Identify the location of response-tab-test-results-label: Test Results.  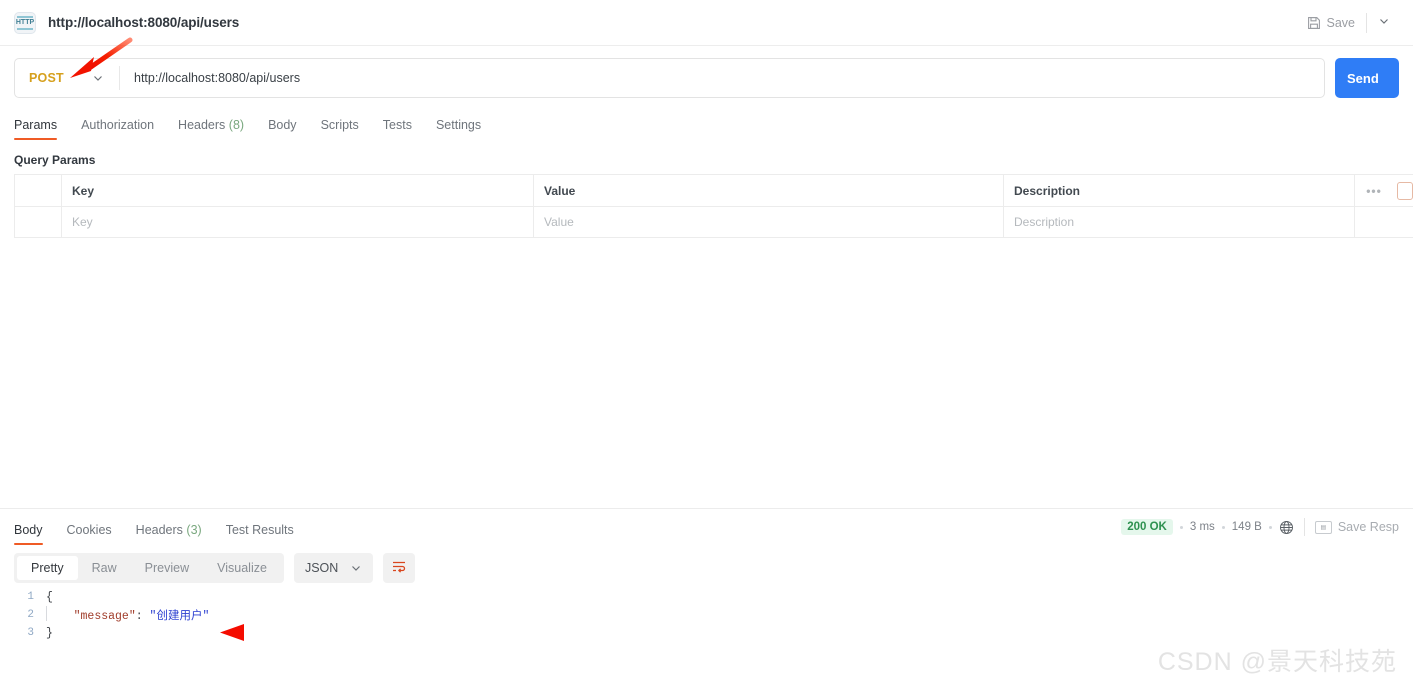
(259, 530).